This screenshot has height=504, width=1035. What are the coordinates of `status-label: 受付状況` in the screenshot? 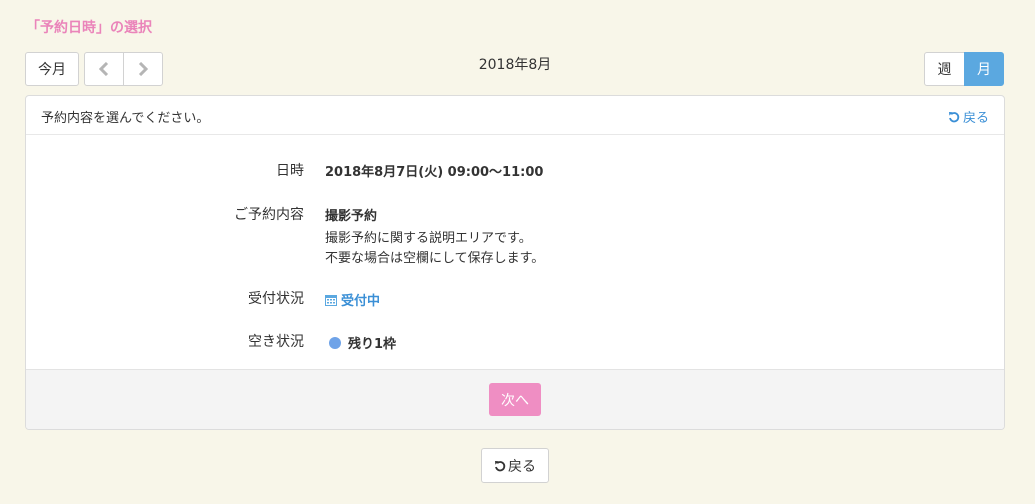 It's located at (276, 299).